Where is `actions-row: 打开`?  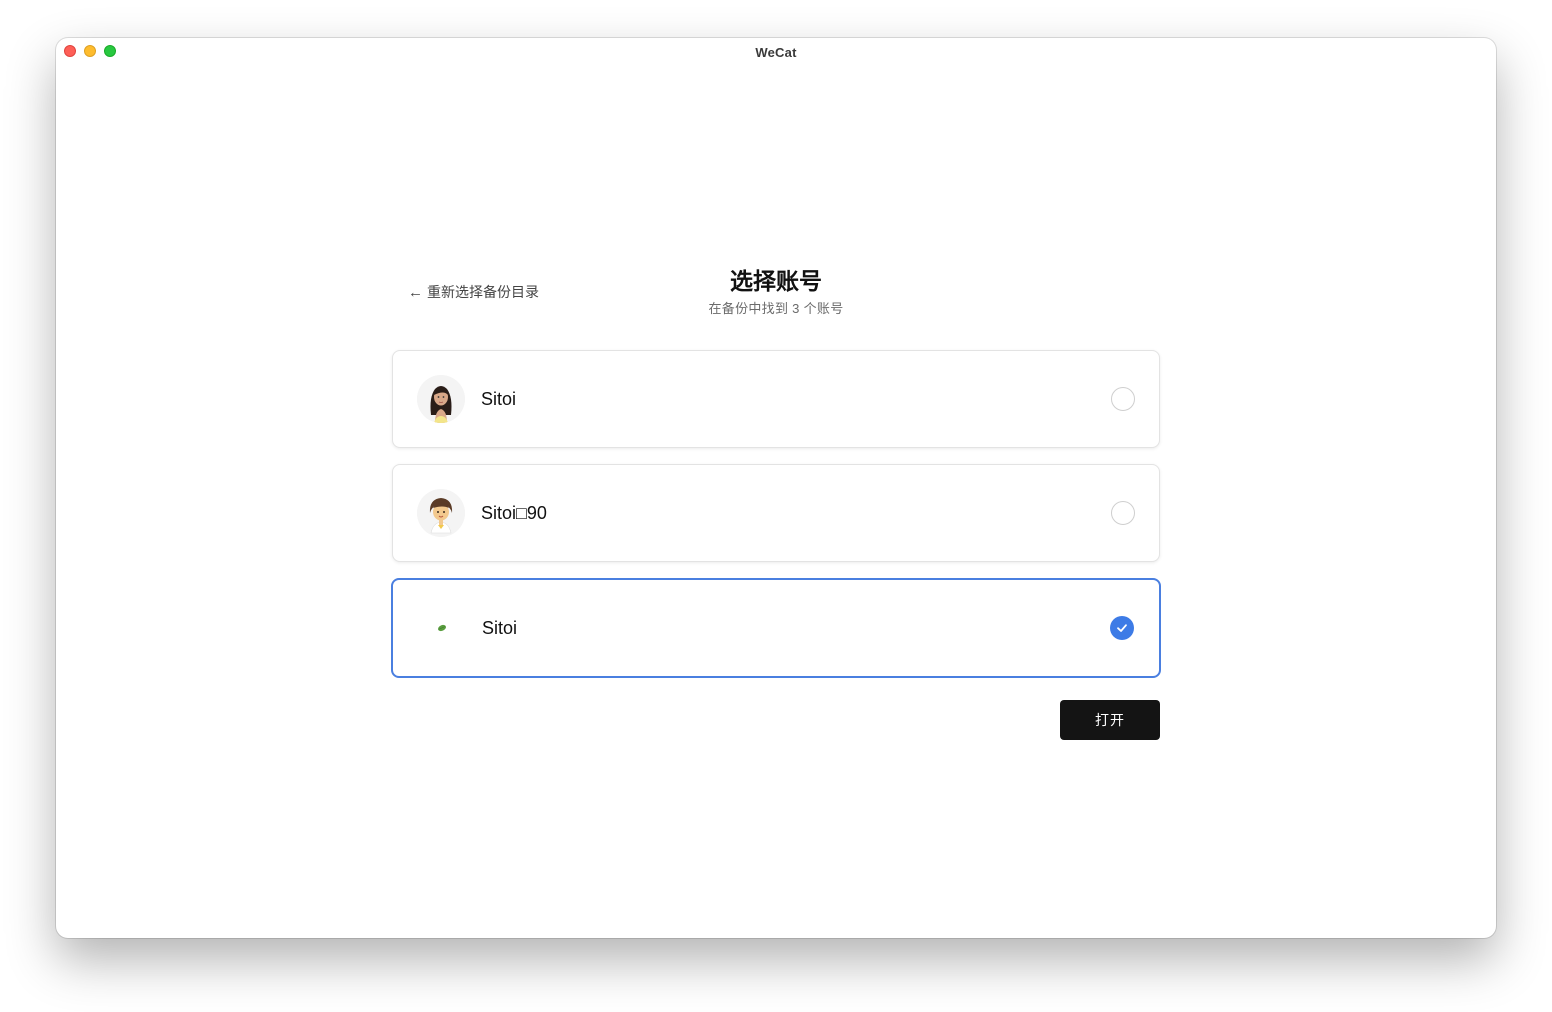 actions-row: 打开 is located at coordinates (776, 720).